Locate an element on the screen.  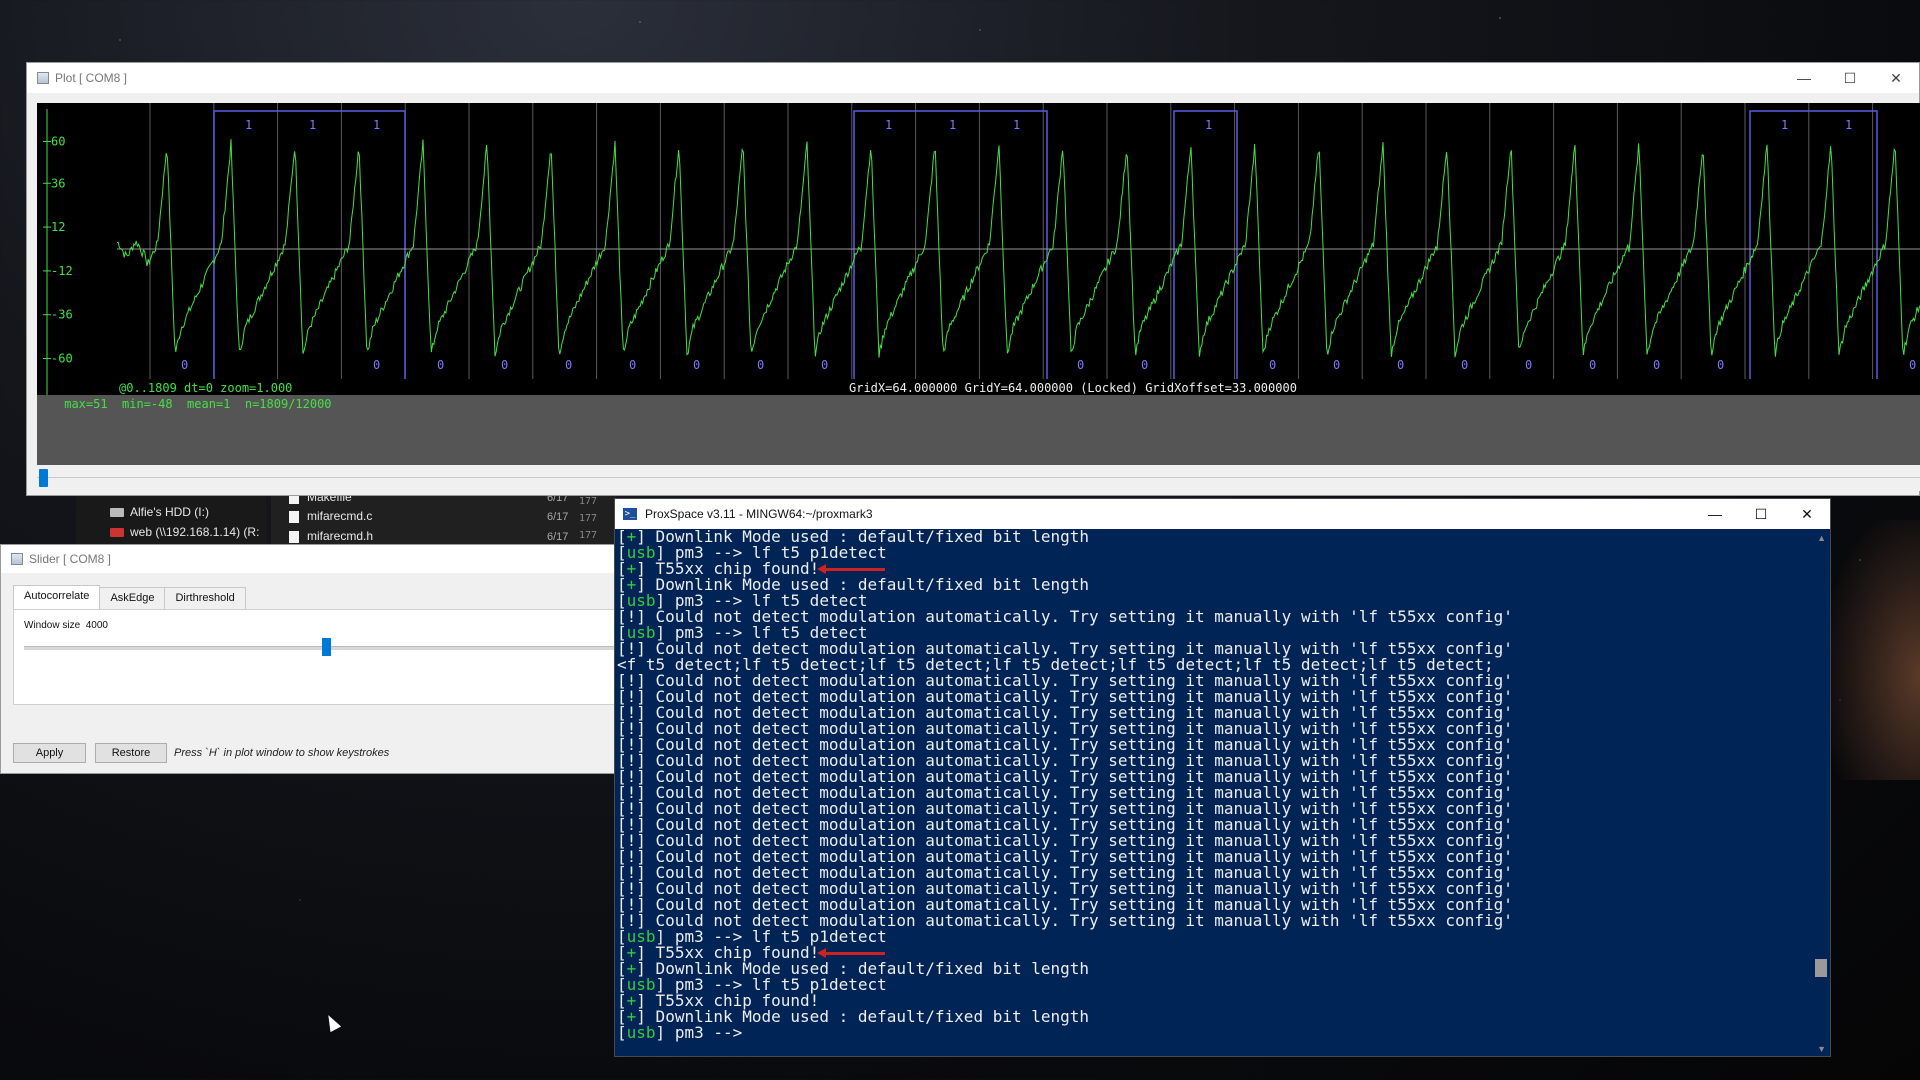
y-tick-label: 36 is located at coordinates (58, 183).